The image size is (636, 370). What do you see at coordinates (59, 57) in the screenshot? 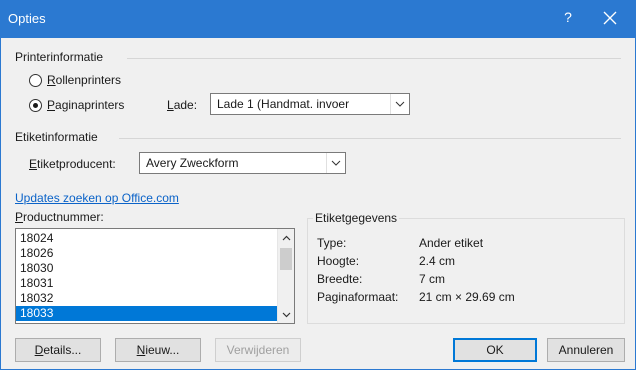
I see `printer-info-heading: Printerinformatie` at bounding box center [59, 57].